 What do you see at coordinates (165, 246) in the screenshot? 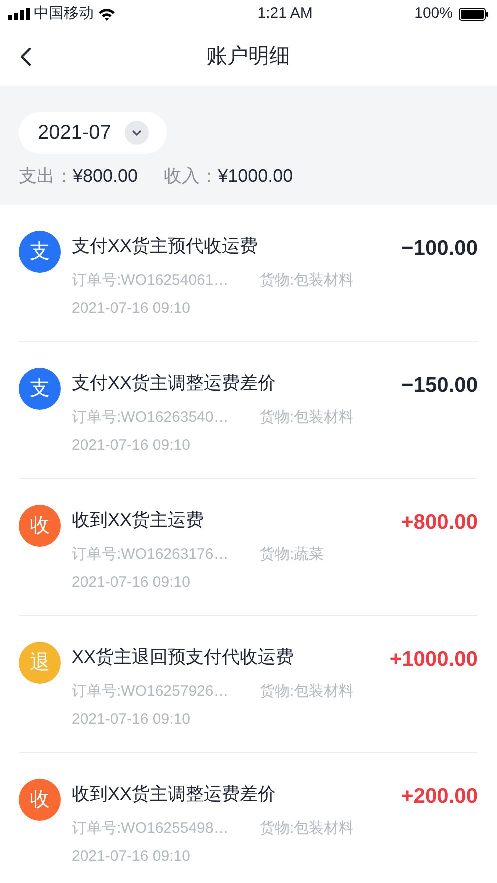
I see `transaction-title: 支付XX货主预代收运费` at bounding box center [165, 246].